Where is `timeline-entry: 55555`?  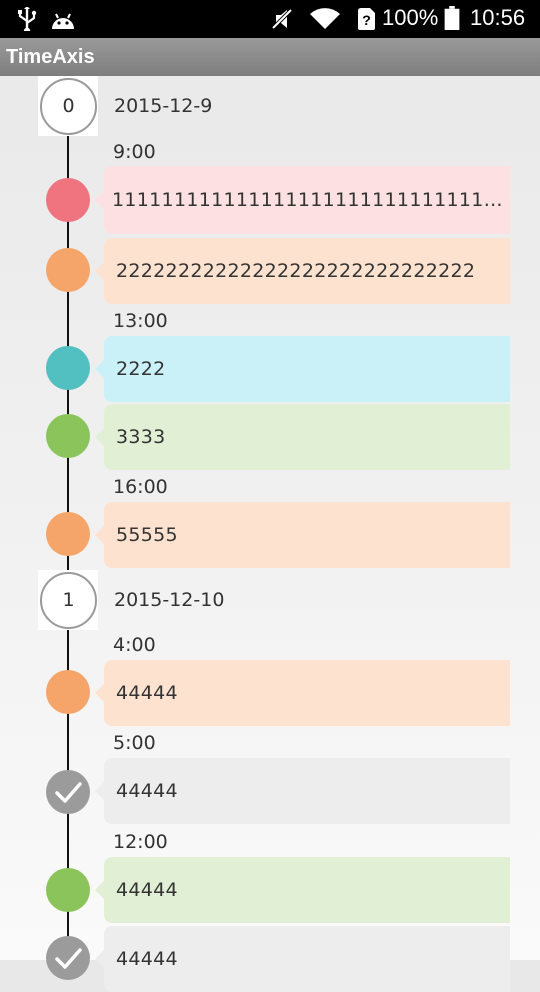 timeline-entry: 55555 is located at coordinates (302, 535).